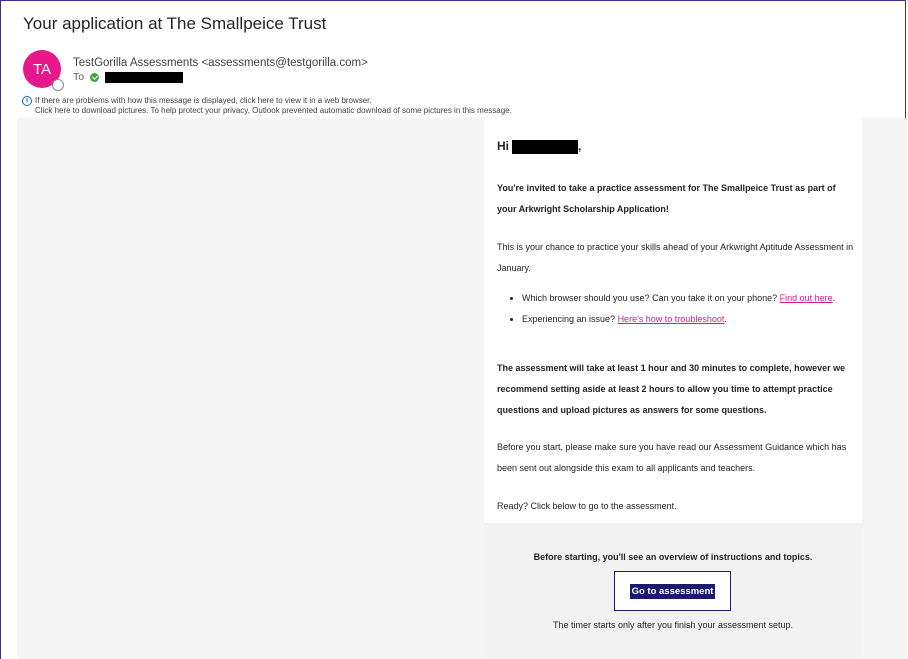 The image size is (908, 659). What do you see at coordinates (175, 23) in the screenshot?
I see `email-subject: Your application at The Smallpeice Trust` at bounding box center [175, 23].